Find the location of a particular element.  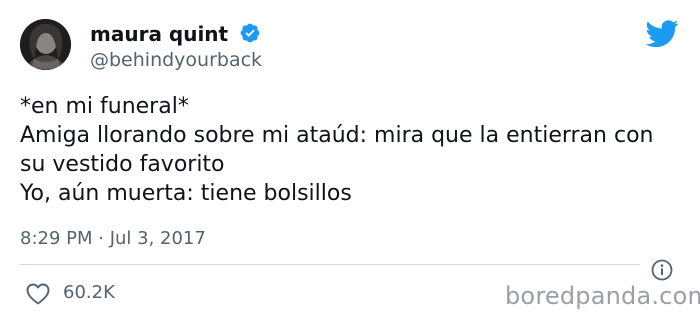

tweet-line: Yo, aún muerta: tiene bolsillos is located at coordinates (186, 193).